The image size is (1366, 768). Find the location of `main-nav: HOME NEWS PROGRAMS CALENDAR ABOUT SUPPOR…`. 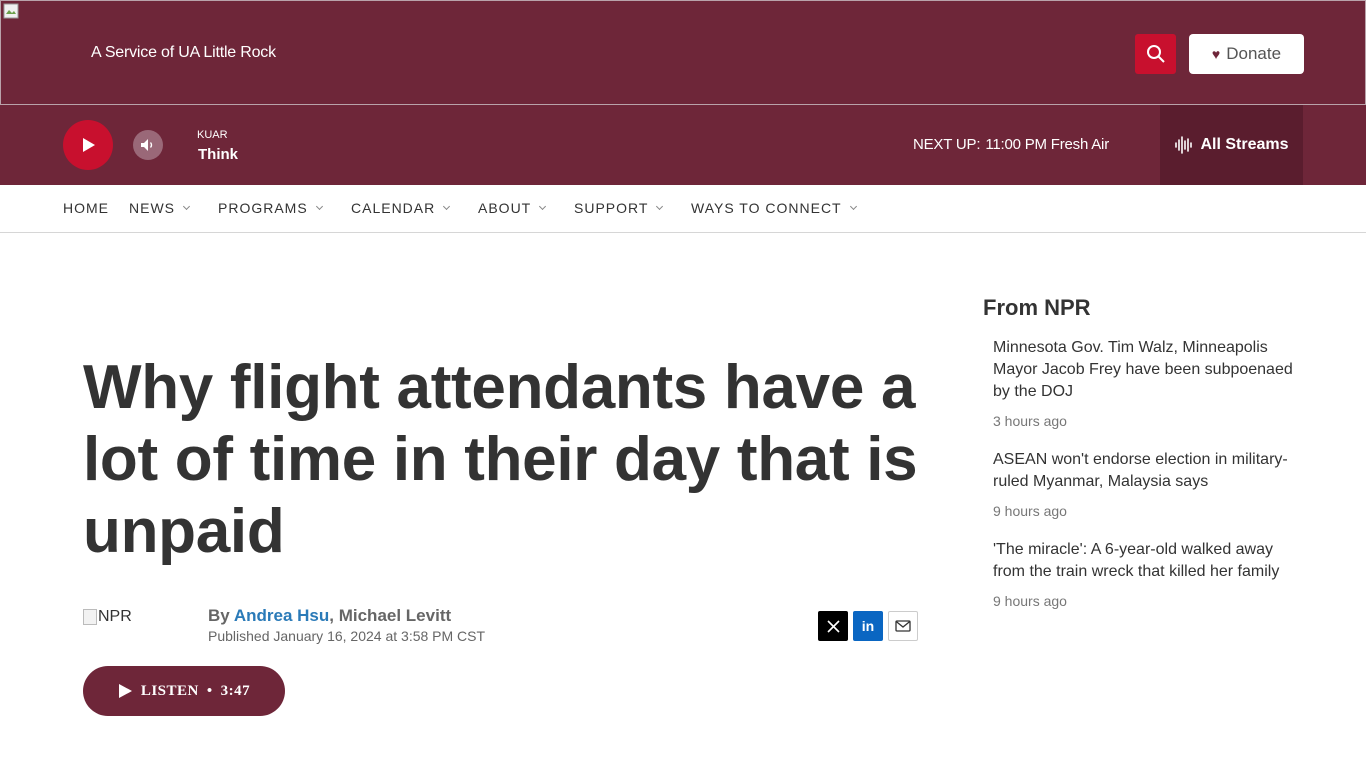

main-nav: HOME NEWS PROGRAMS CALENDAR ABOUT SUPPOR… is located at coordinates (683, 209).